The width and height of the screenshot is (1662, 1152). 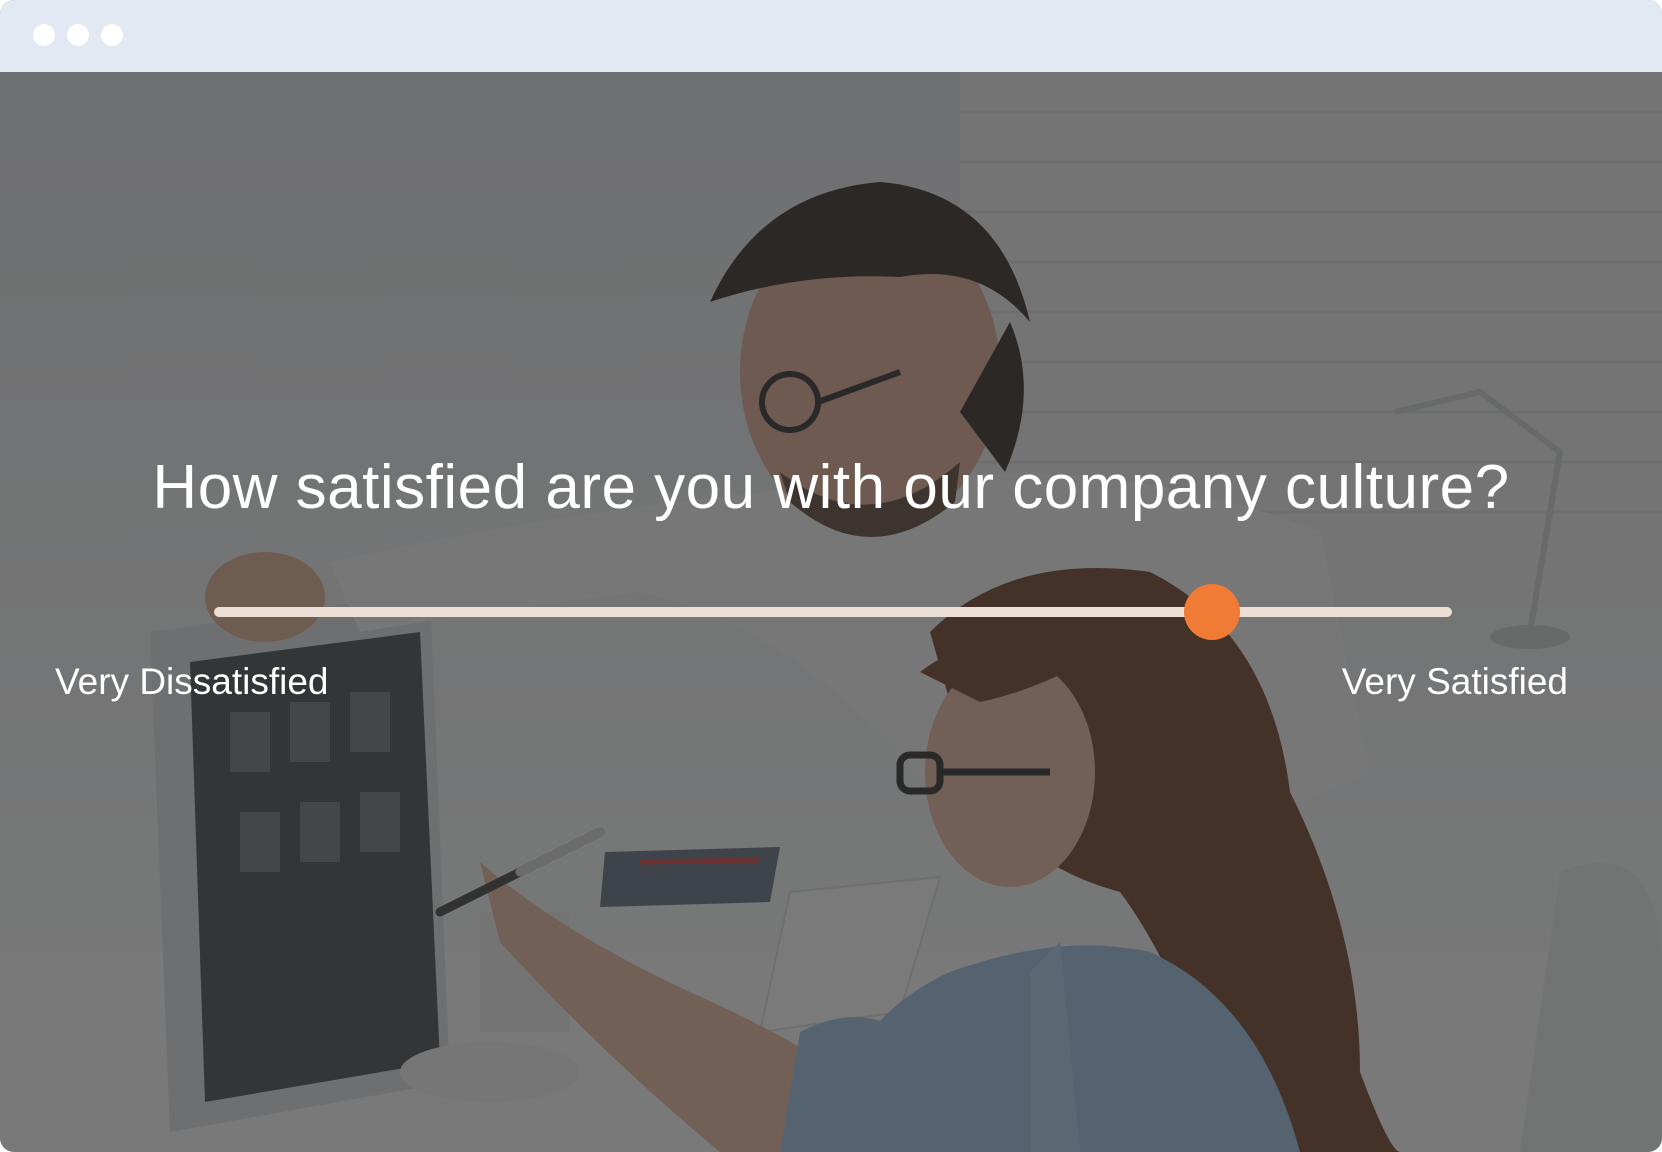 I want to click on window-titlebar, so click(x=831, y=36).